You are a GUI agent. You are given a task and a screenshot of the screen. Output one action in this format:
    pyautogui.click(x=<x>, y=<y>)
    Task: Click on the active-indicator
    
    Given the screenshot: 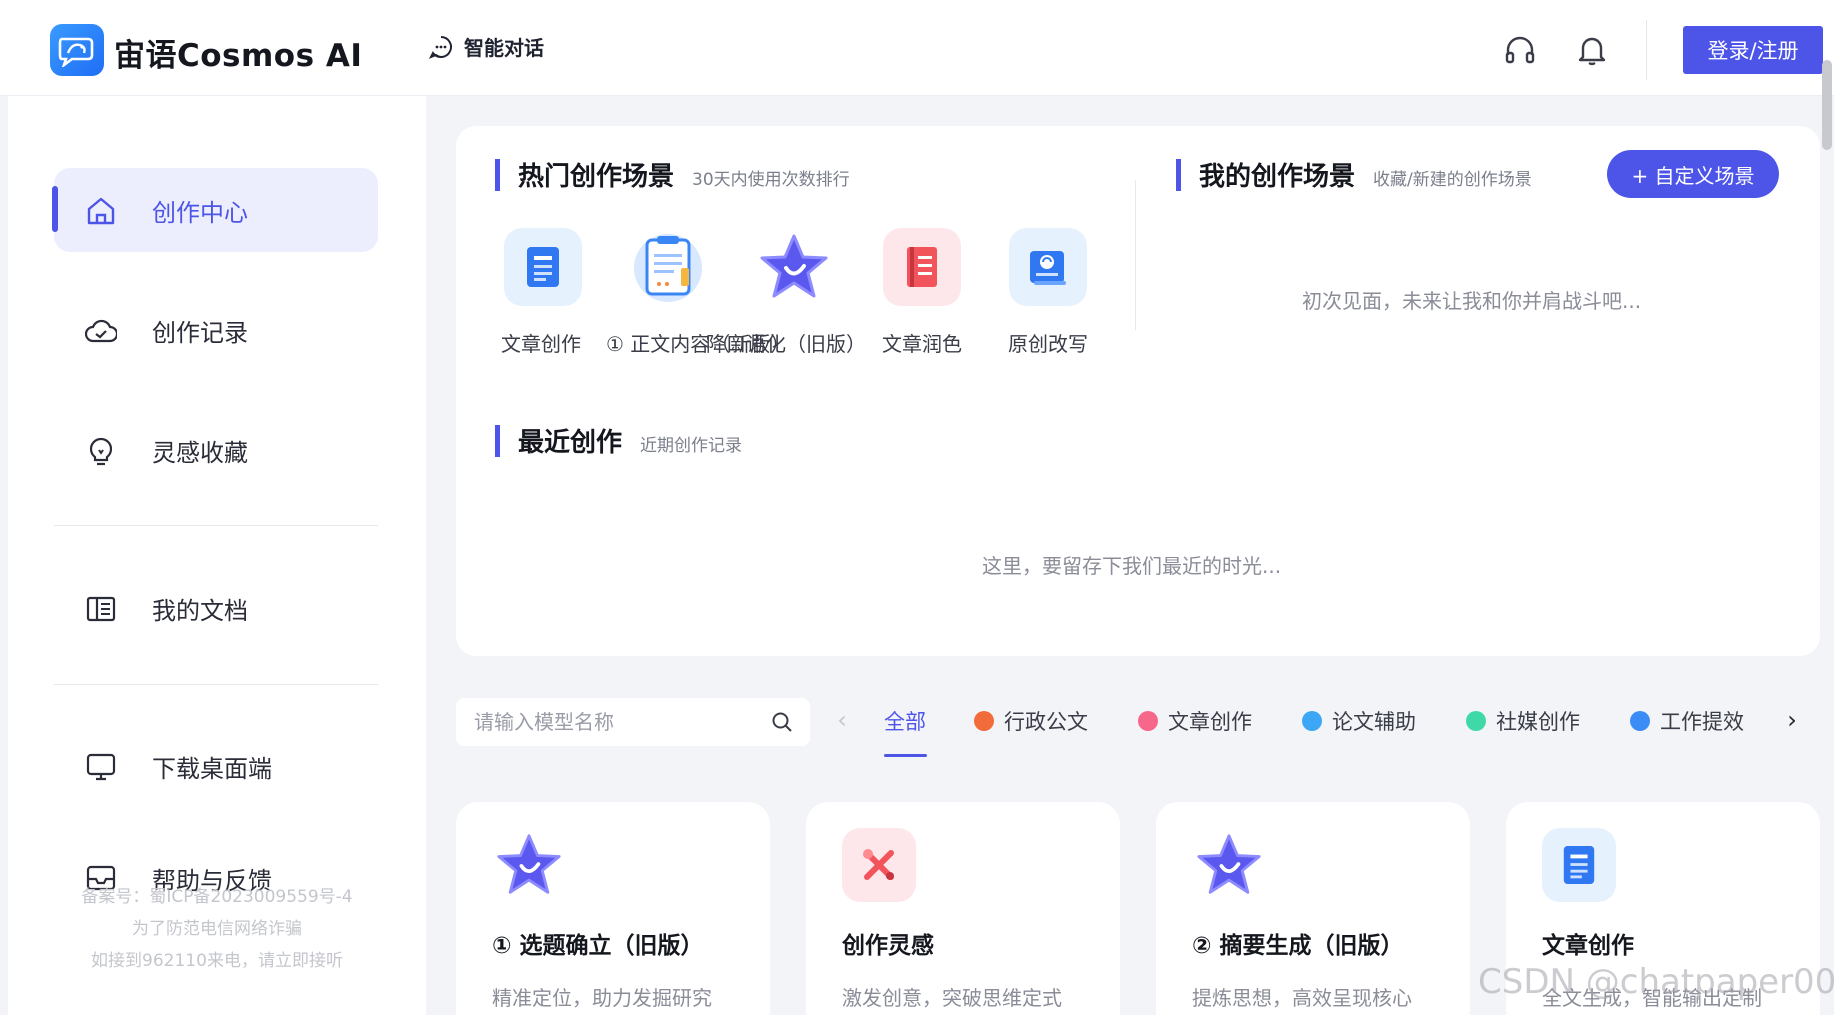 What is the action you would take?
    pyautogui.click(x=55, y=209)
    